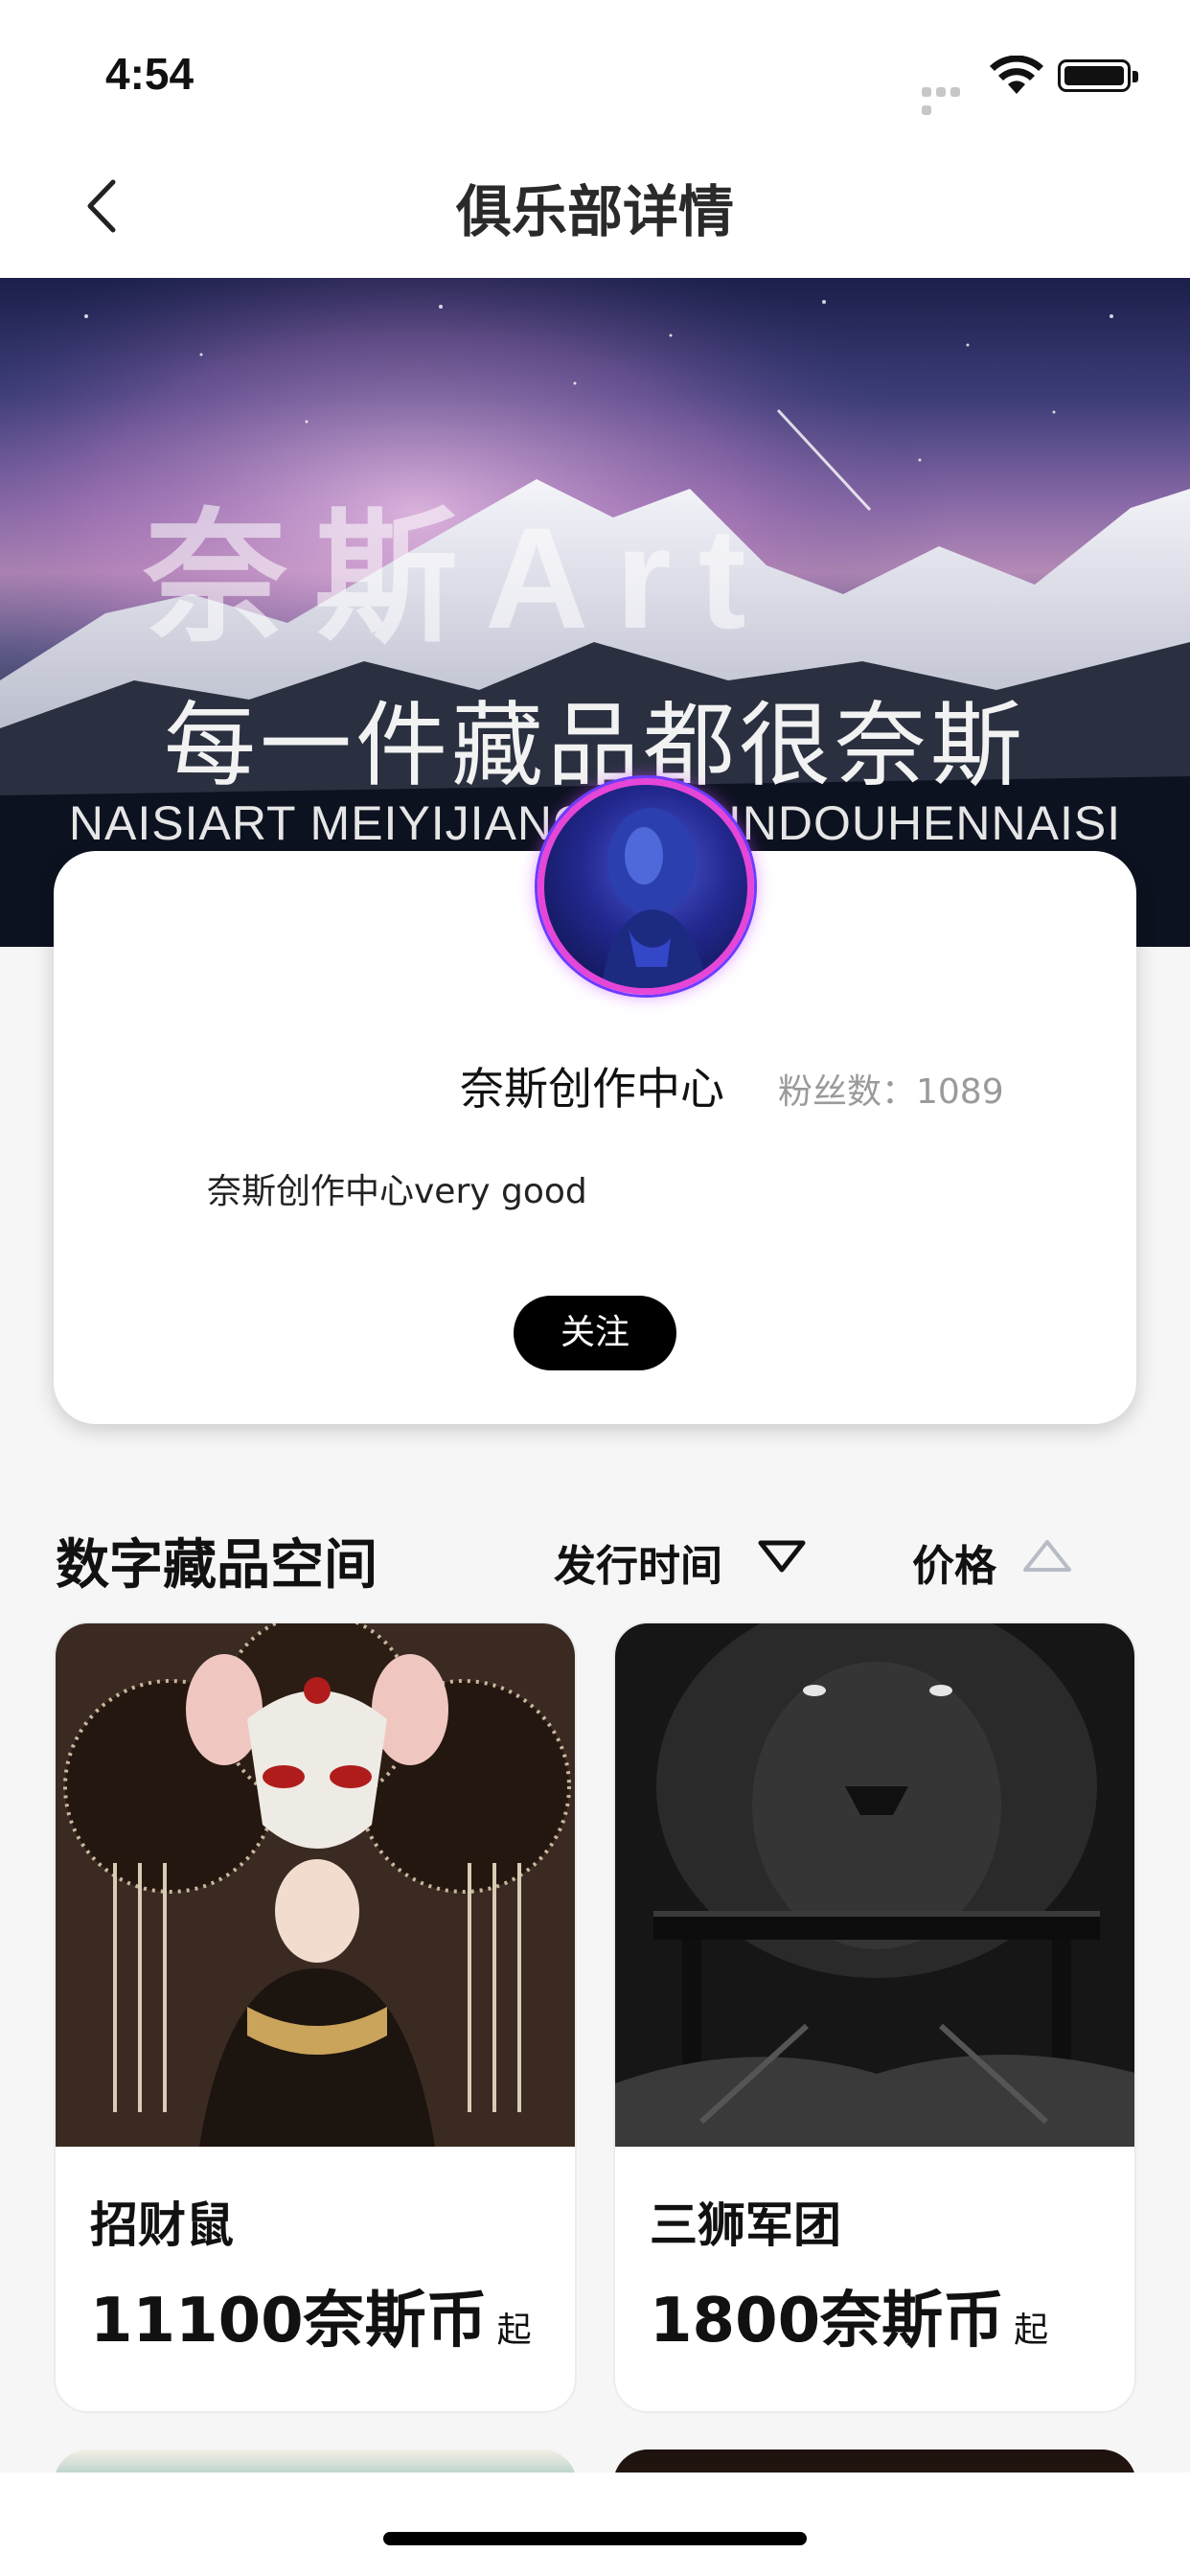 The image size is (1190, 2576). I want to click on product-price: 11100奈斯币起, so click(311, 2315).